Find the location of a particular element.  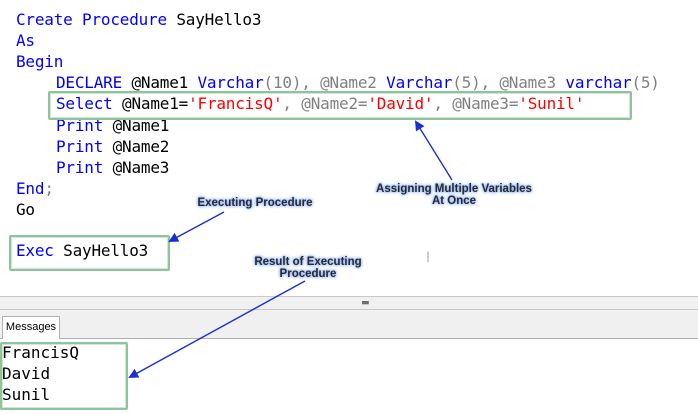

type-varchar-2: Varchar is located at coordinates (419, 82).